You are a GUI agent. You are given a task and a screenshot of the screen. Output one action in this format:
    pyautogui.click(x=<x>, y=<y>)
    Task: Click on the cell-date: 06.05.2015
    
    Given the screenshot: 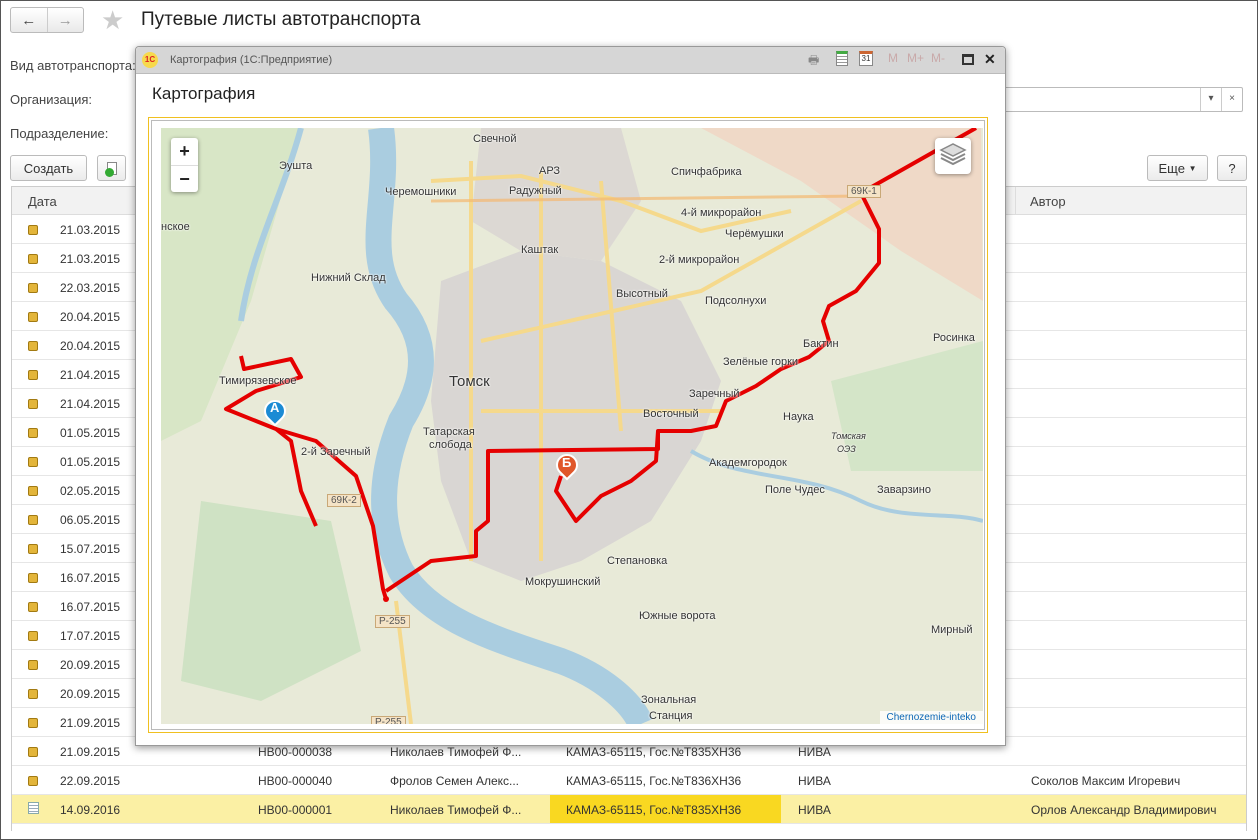 What is the action you would take?
    pyautogui.click(x=90, y=520)
    